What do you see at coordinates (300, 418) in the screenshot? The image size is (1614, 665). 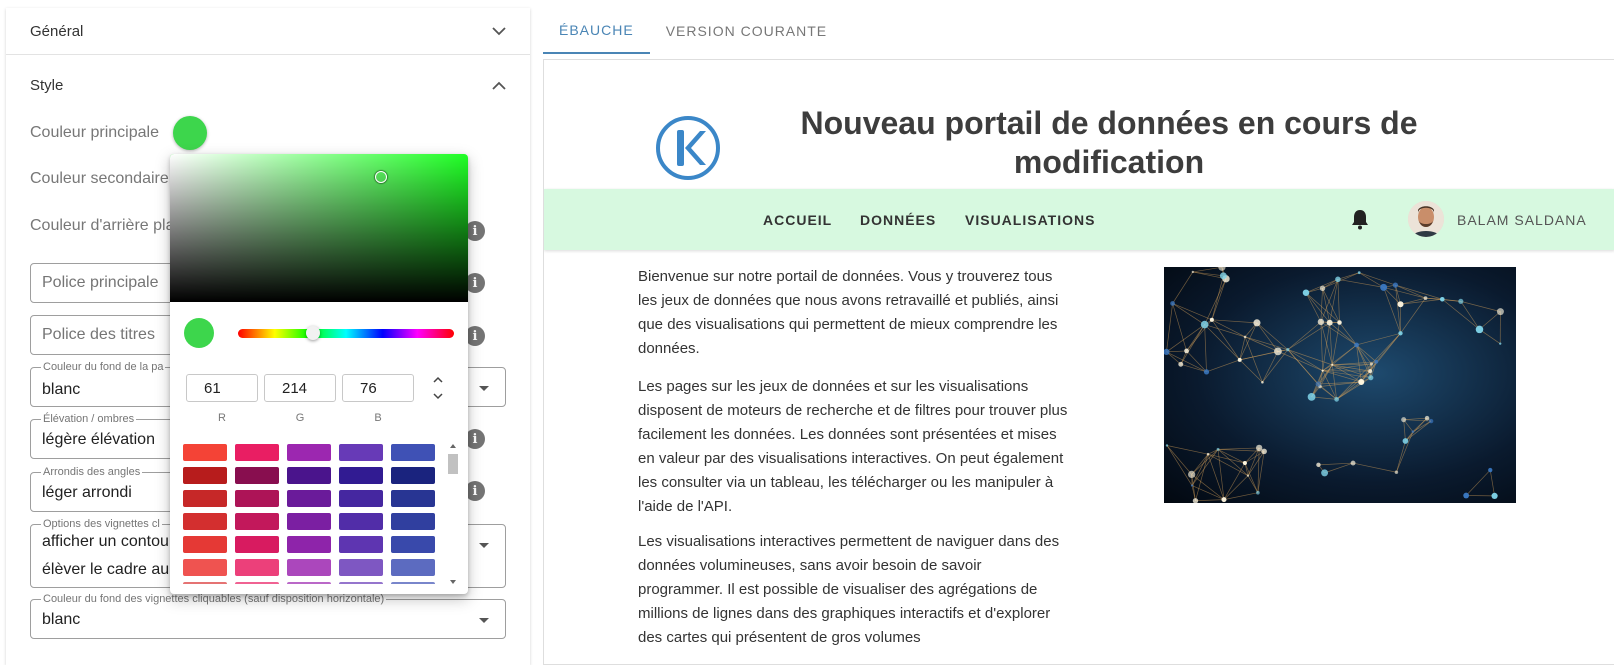 I see `green-label: G` at bounding box center [300, 418].